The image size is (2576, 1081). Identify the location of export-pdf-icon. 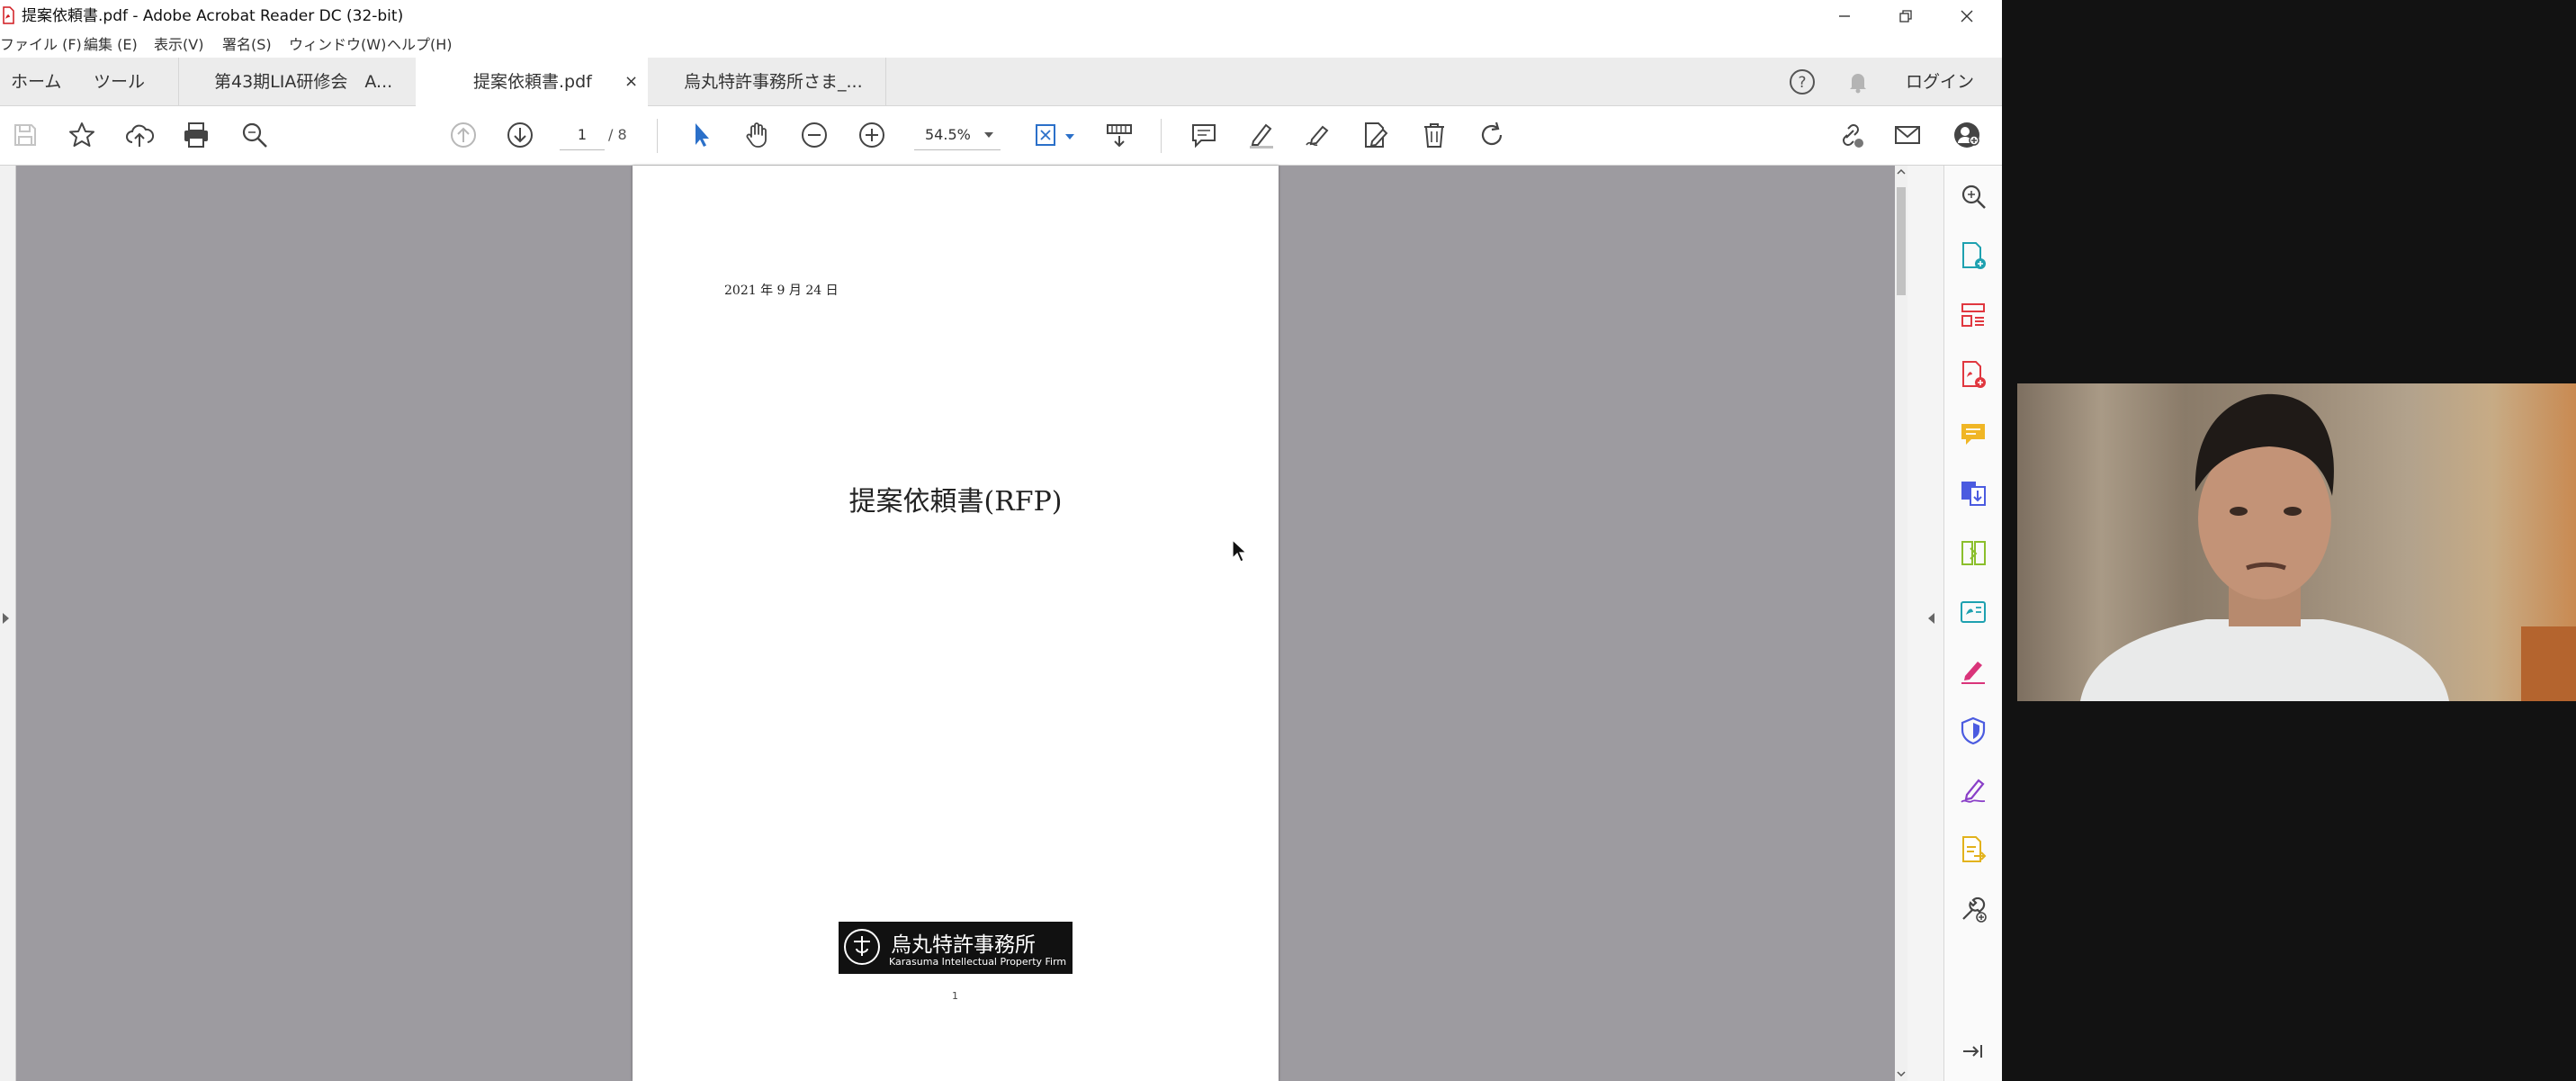
(1974, 374).